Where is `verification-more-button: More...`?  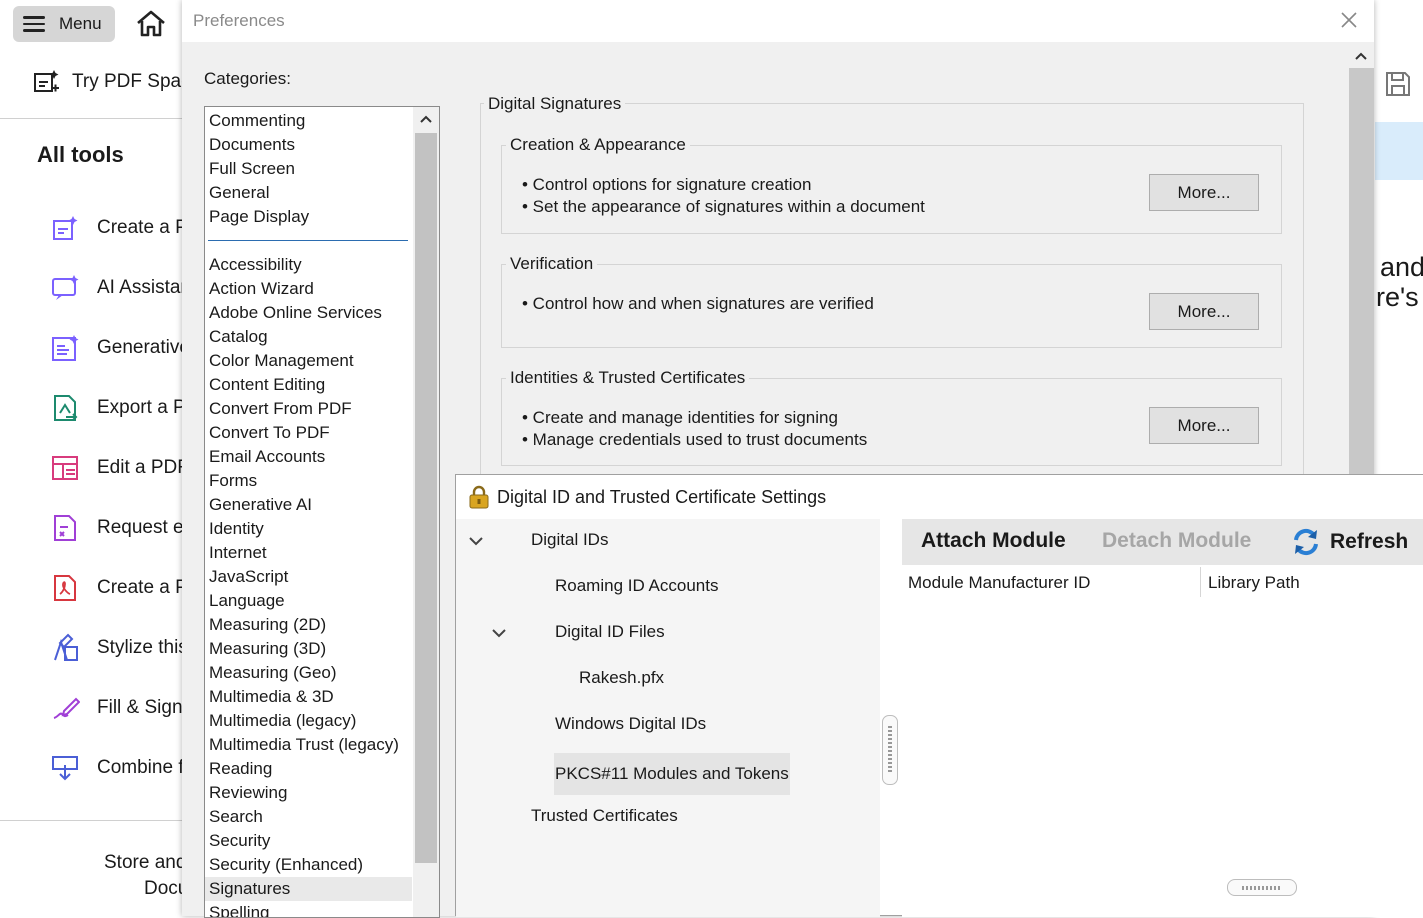
verification-more-button: More... is located at coordinates (1204, 311).